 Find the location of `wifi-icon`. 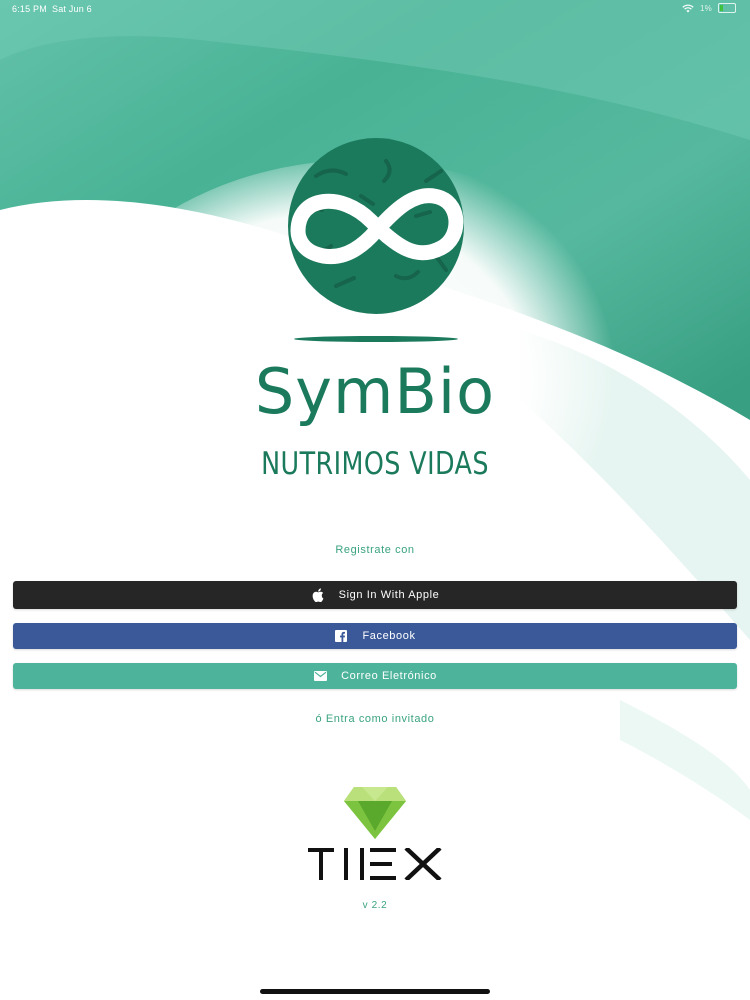

wifi-icon is located at coordinates (688, 8).